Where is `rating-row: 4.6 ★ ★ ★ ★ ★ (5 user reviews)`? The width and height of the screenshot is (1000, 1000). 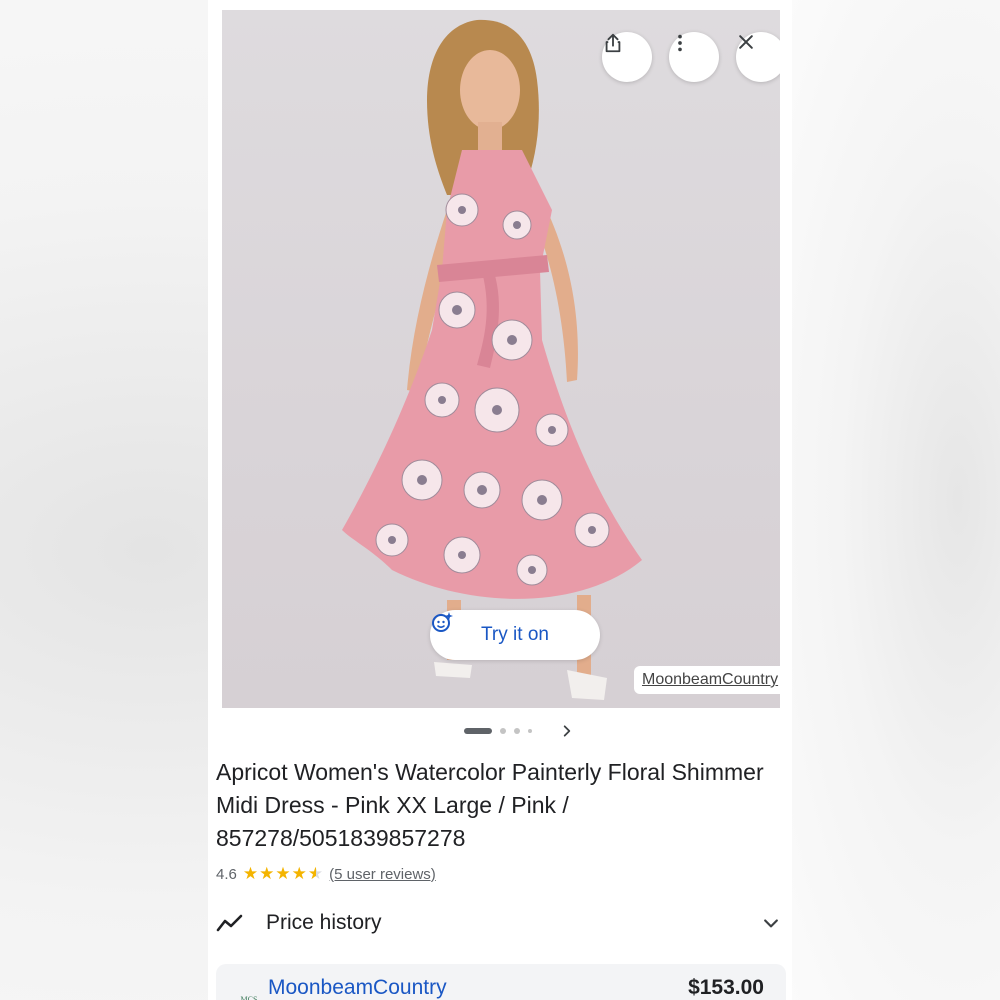
rating-row: 4.6 ★ ★ ★ ★ ★ (5 user reviews) is located at coordinates (326, 874).